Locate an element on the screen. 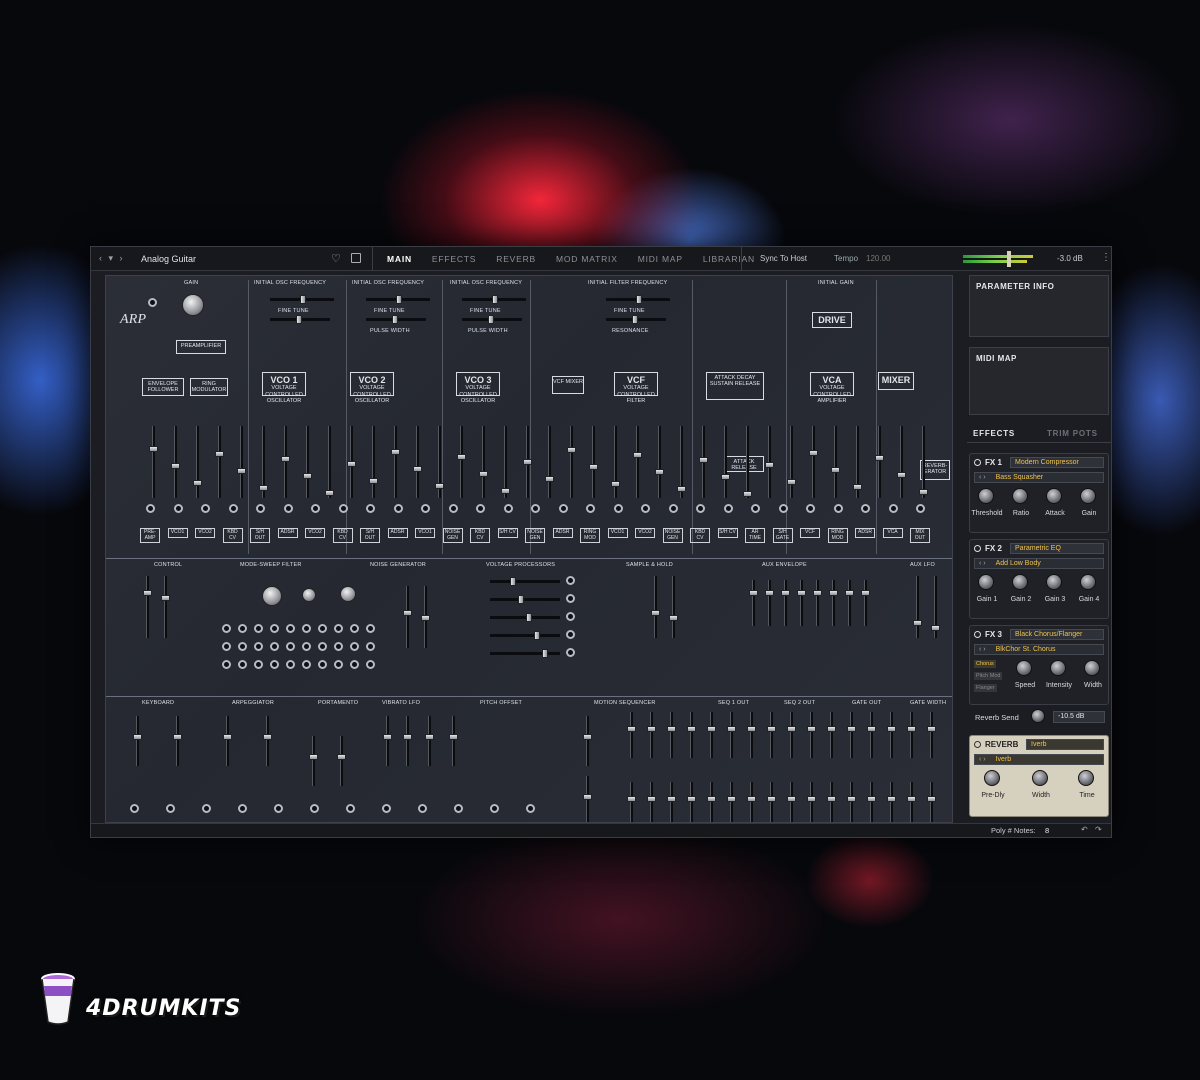 This screenshot has height=1080, width=1200. gain4-knob is located at coordinates (1088, 582).